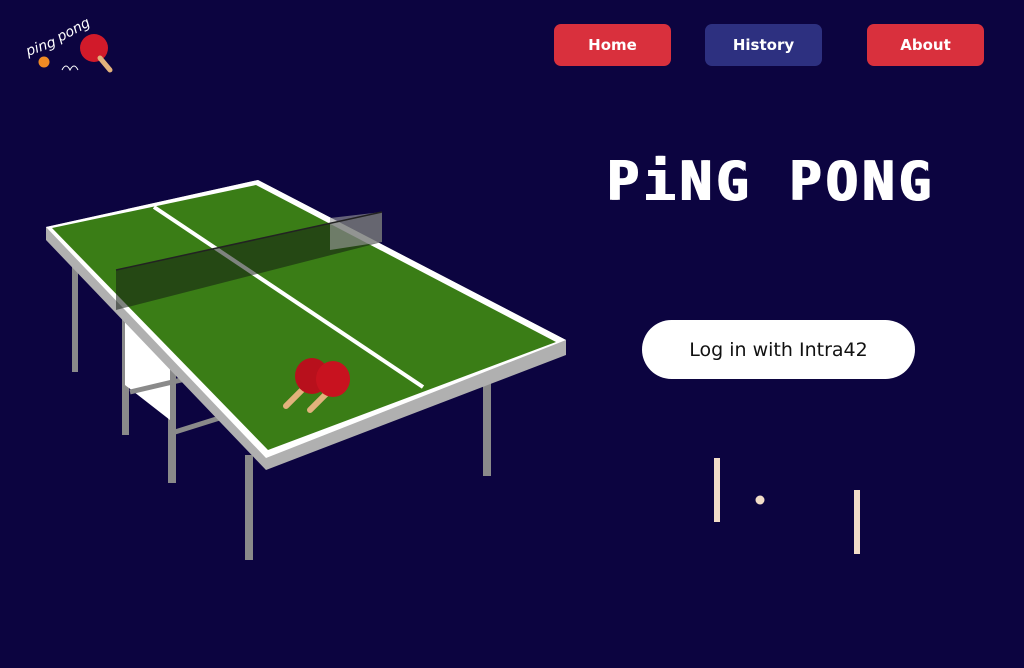 This screenshot has height=668, width=1024. I want to click on ping-pong-logo: ping pong, so click(71, 48).